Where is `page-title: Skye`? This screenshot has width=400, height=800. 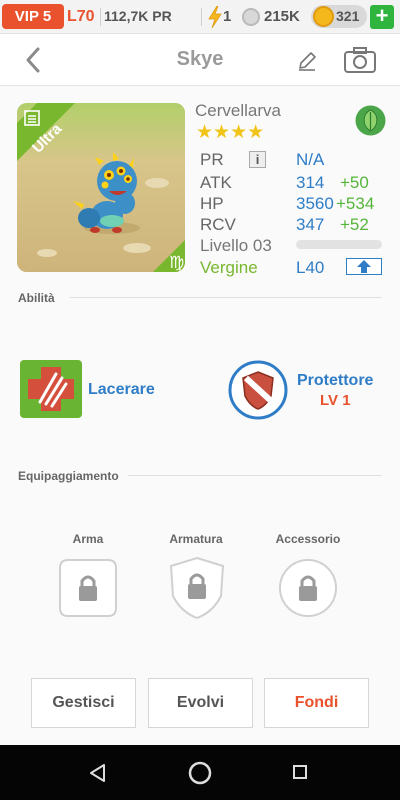
page-title: Skye is located at coordinates (200, 59).